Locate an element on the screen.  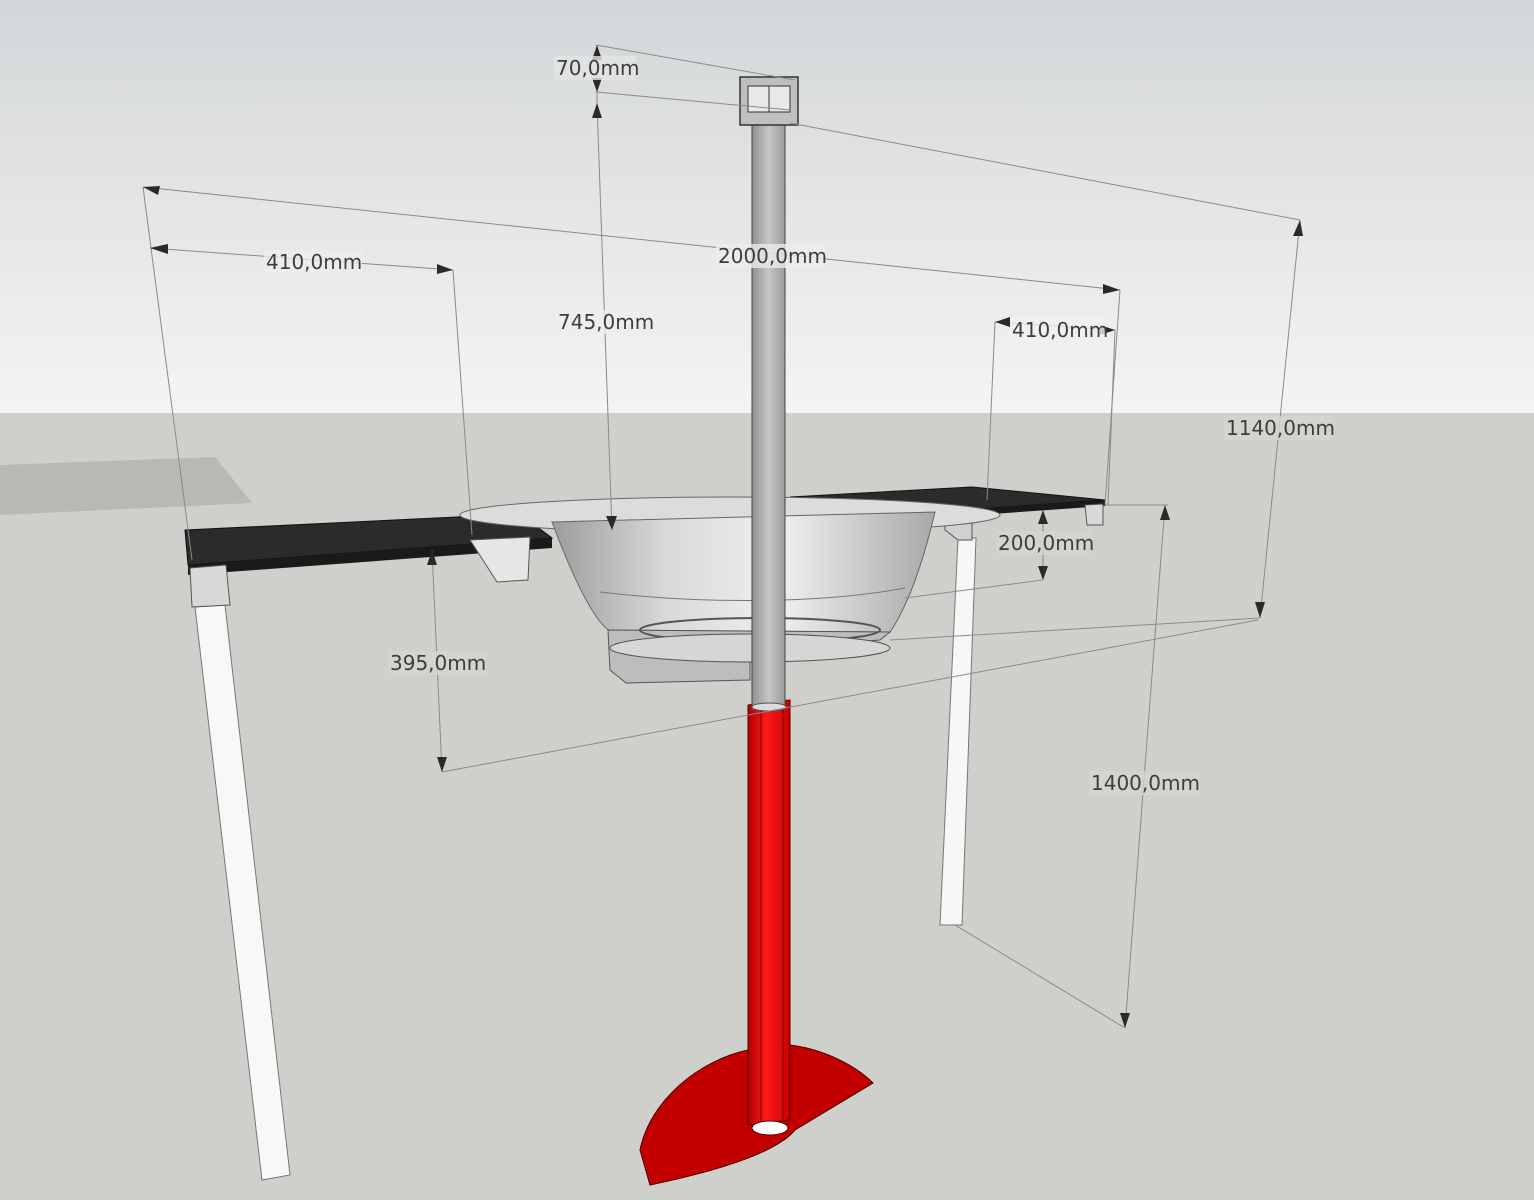
label-410mm-right: 410,0mm is located at coordinates (1060, 330).